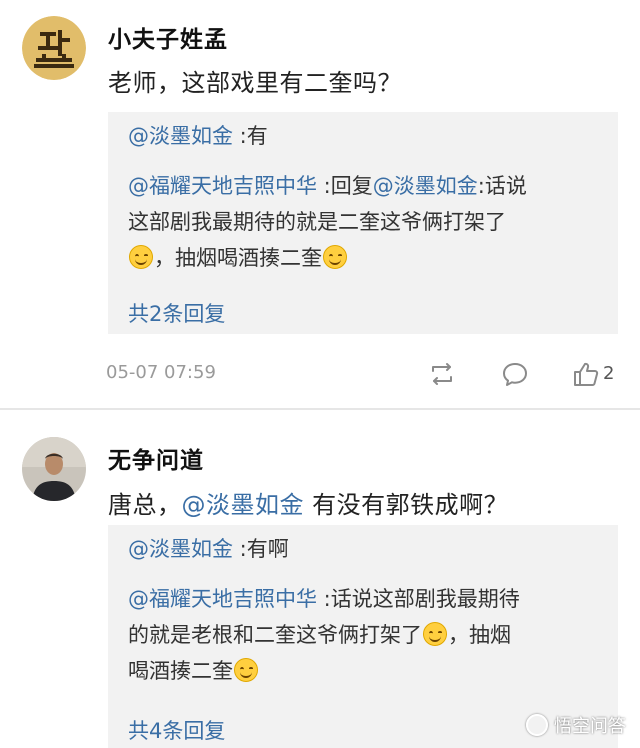 This screenshot has height=748, width=640. Describe the element at coordinates (176, 313) in the screenshot. I see `more-replies-link: 共2条回复` at that location.